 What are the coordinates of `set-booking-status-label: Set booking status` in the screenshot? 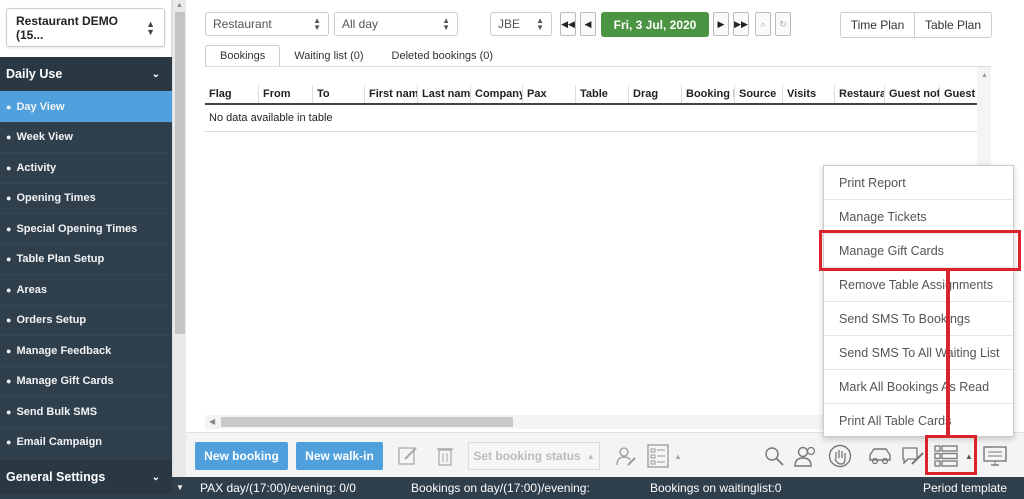 It's located at (527, 456).